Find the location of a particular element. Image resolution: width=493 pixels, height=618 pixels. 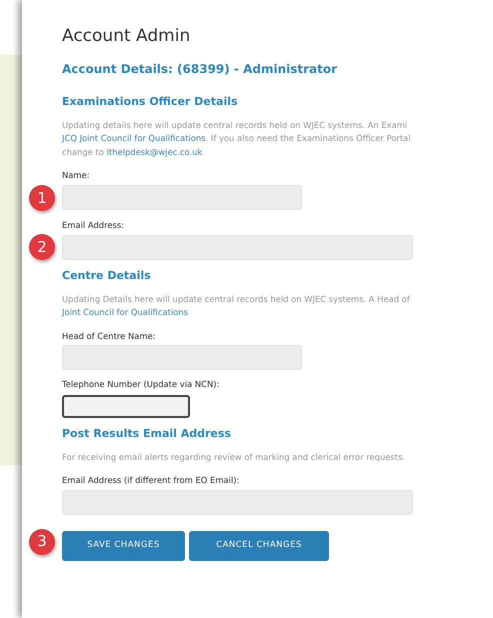

info-text: For receiving email alerts regarding review of marking and clerical error requests. is located at coordinates (234, 457).